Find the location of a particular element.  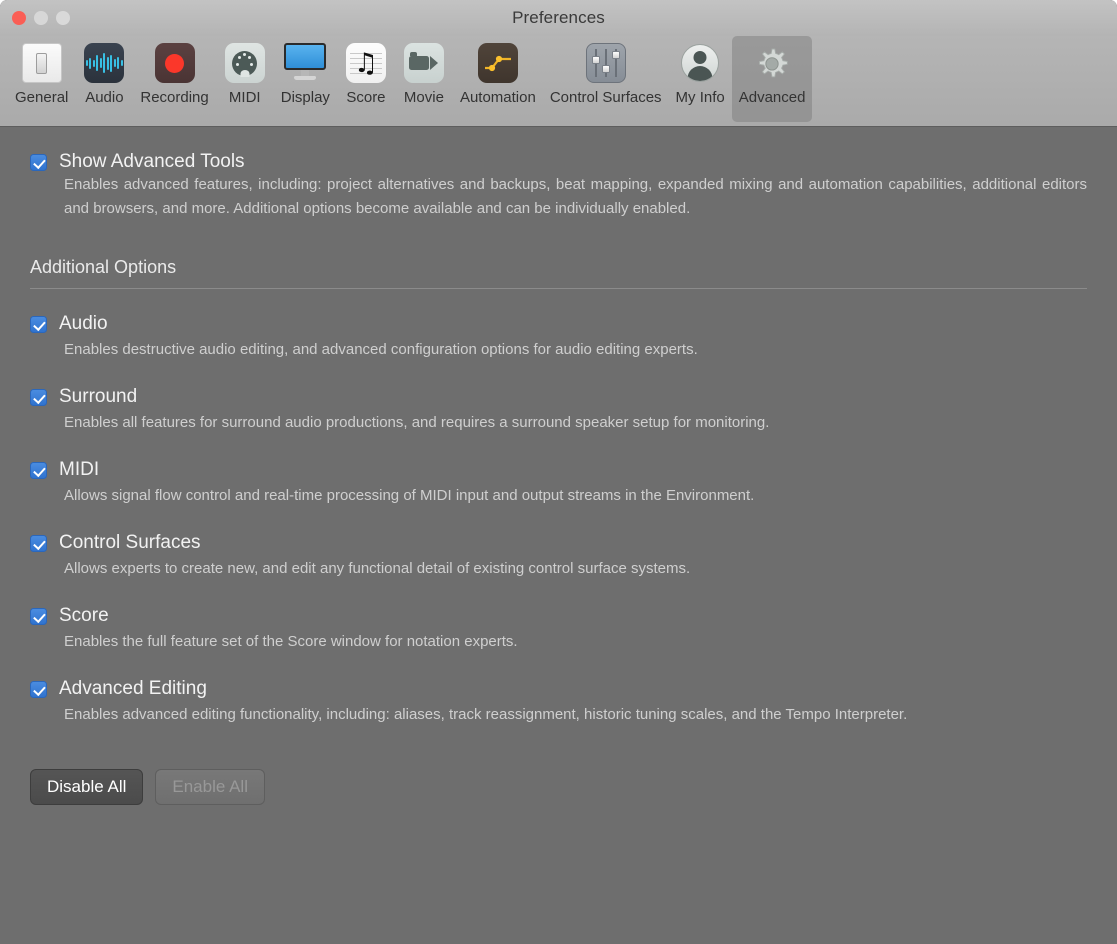

close-button is located at coordinates (19, 18).